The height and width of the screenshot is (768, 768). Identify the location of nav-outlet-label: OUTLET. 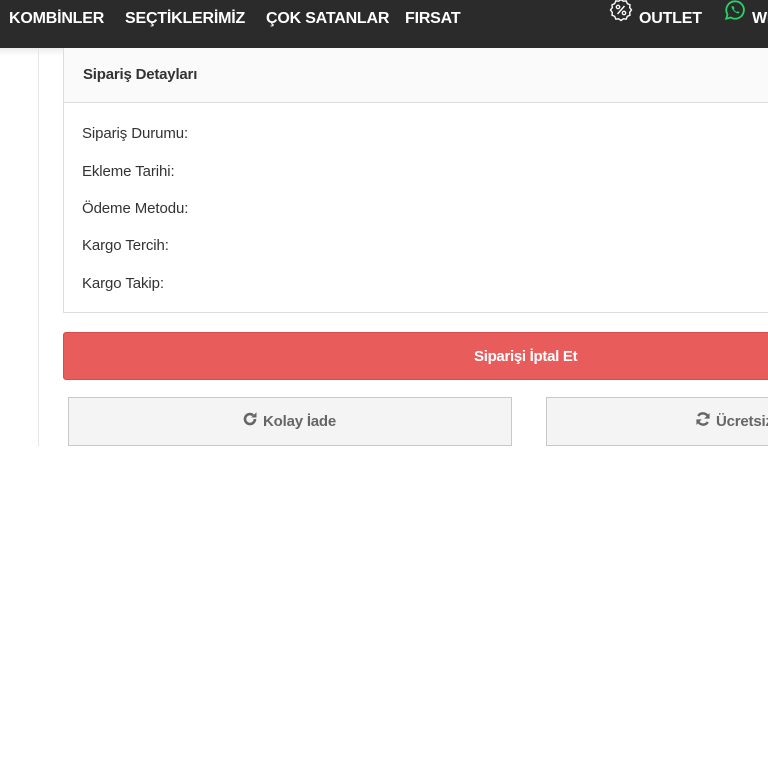
(670, 18).